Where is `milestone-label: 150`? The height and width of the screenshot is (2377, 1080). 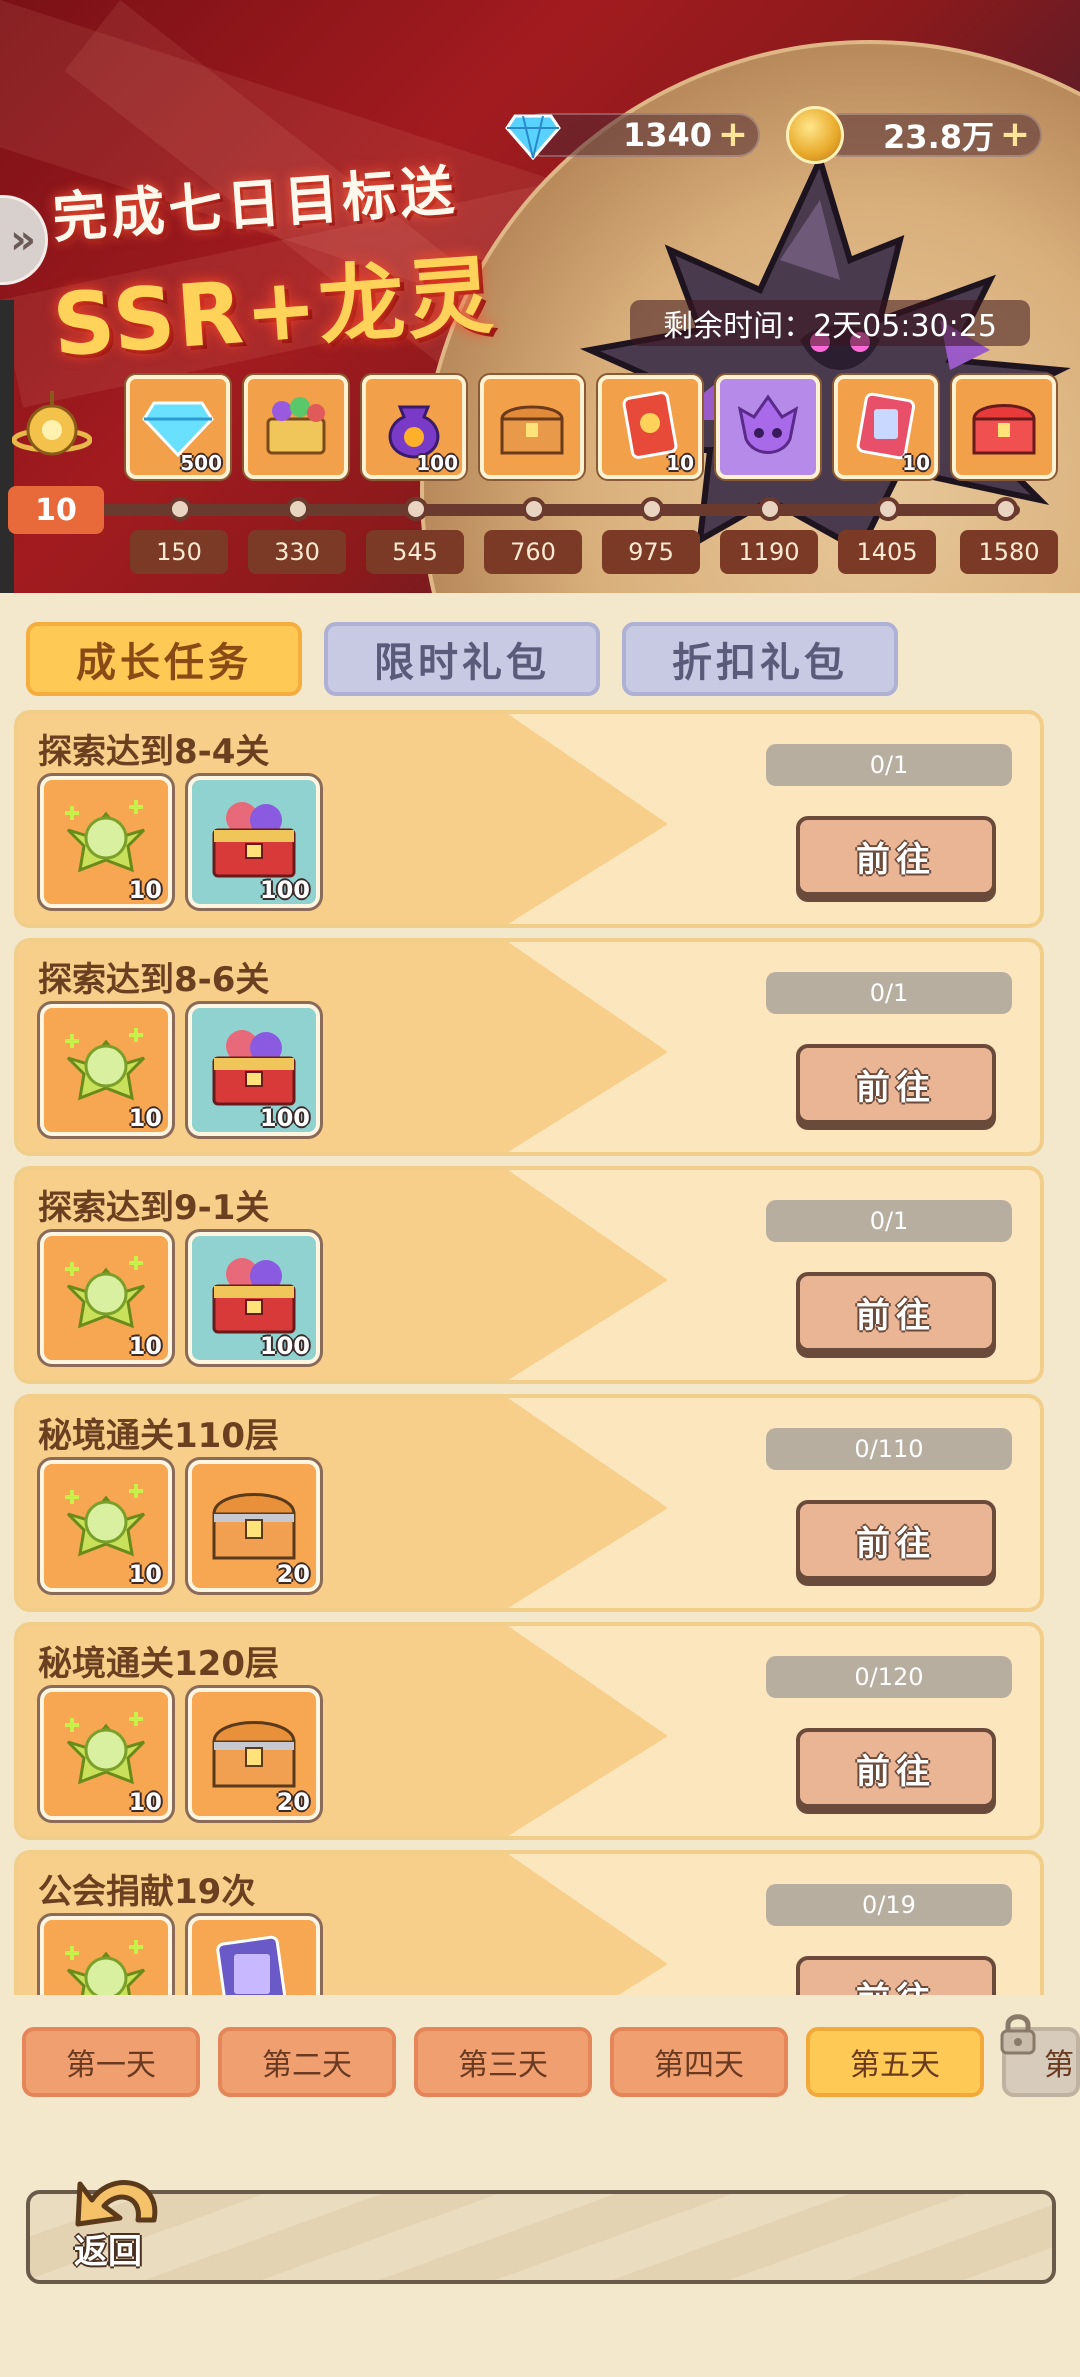 milestone-label: 150 is located at coordinates (179, 552).